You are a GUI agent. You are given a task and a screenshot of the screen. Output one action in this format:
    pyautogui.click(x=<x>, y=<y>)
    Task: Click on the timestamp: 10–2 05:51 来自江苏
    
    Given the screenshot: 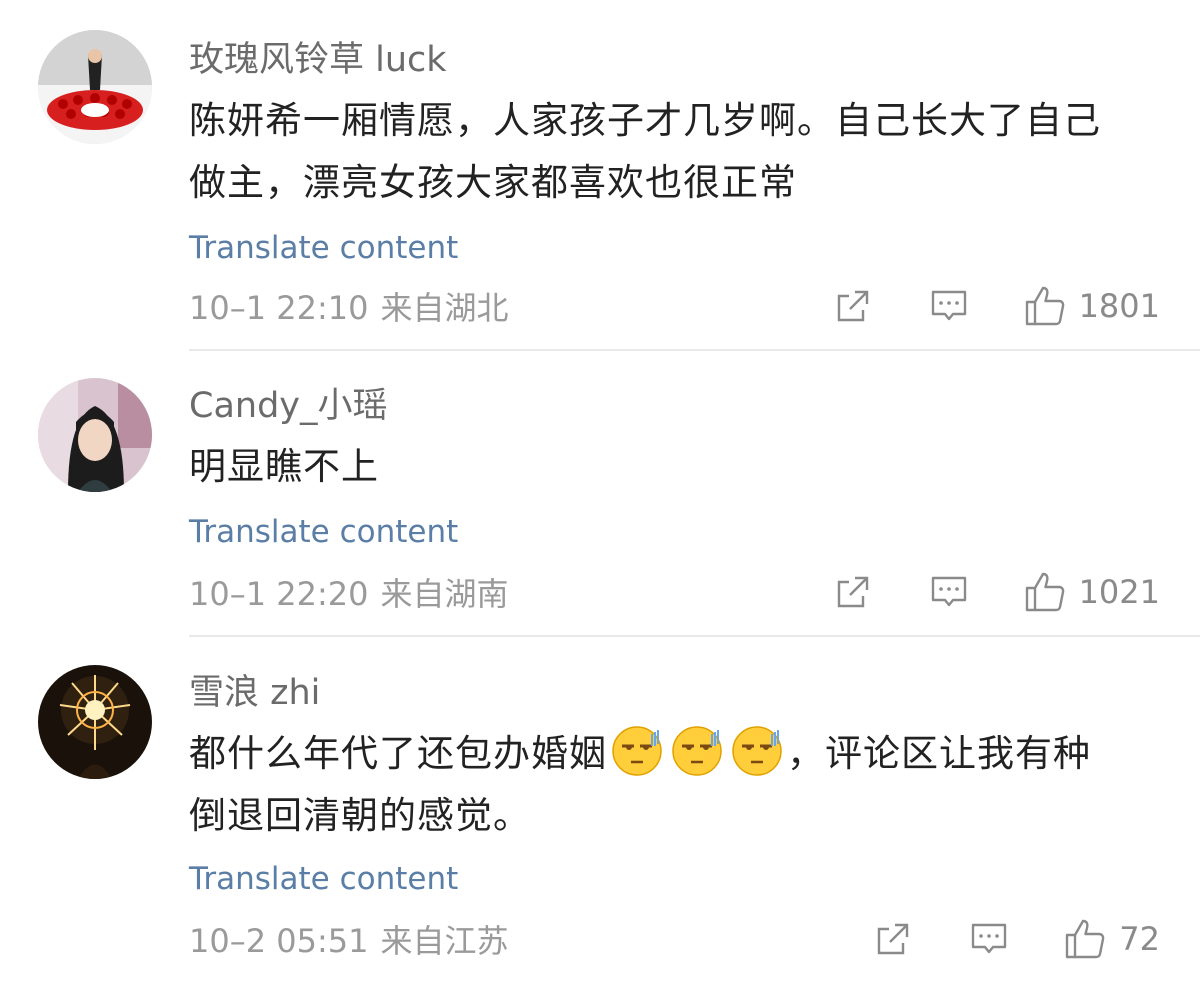 What is the action you would take?
    pyautogui.click(x=349, y=941)
    